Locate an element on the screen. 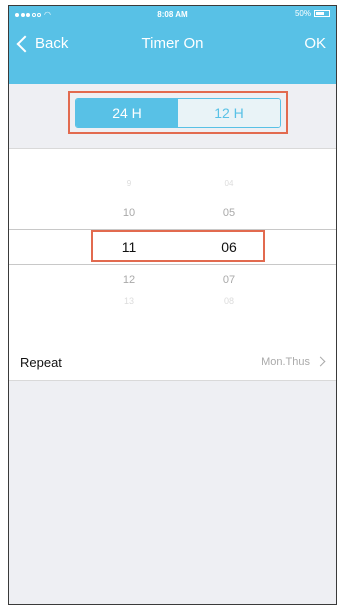 This screenshot has width=343, height=608. repeat-label: Repeat is located at coordinates (41, 362).